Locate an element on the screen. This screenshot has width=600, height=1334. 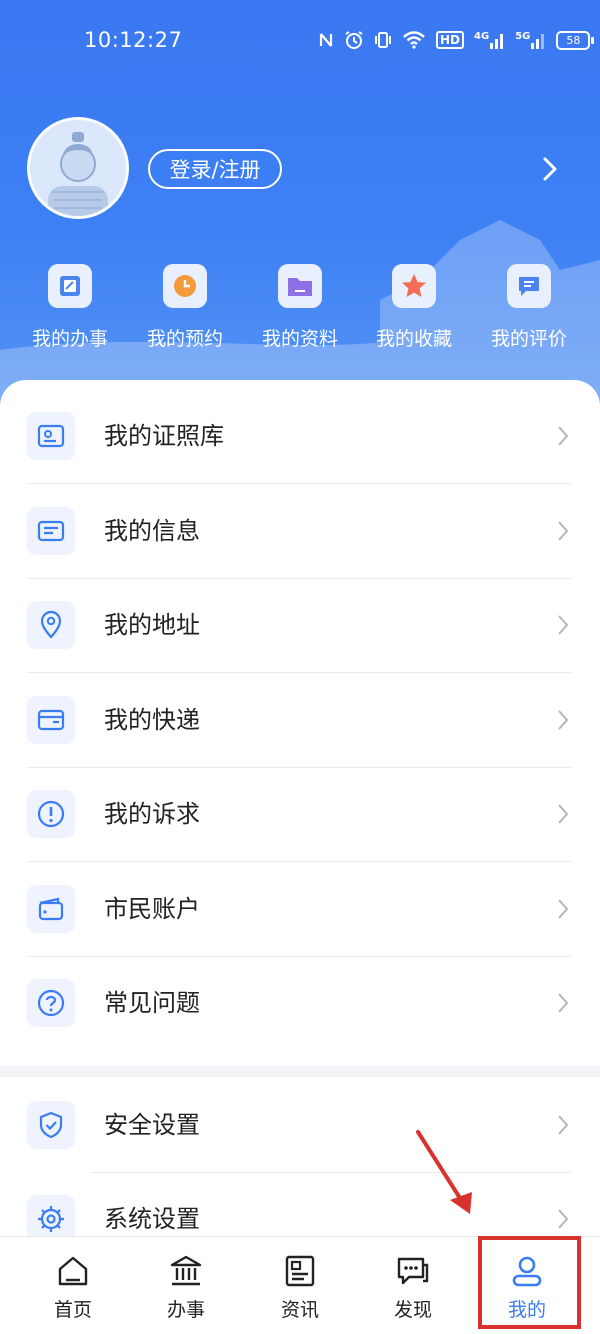
nav-home: 首页 is located at coordinates (73, 1285).